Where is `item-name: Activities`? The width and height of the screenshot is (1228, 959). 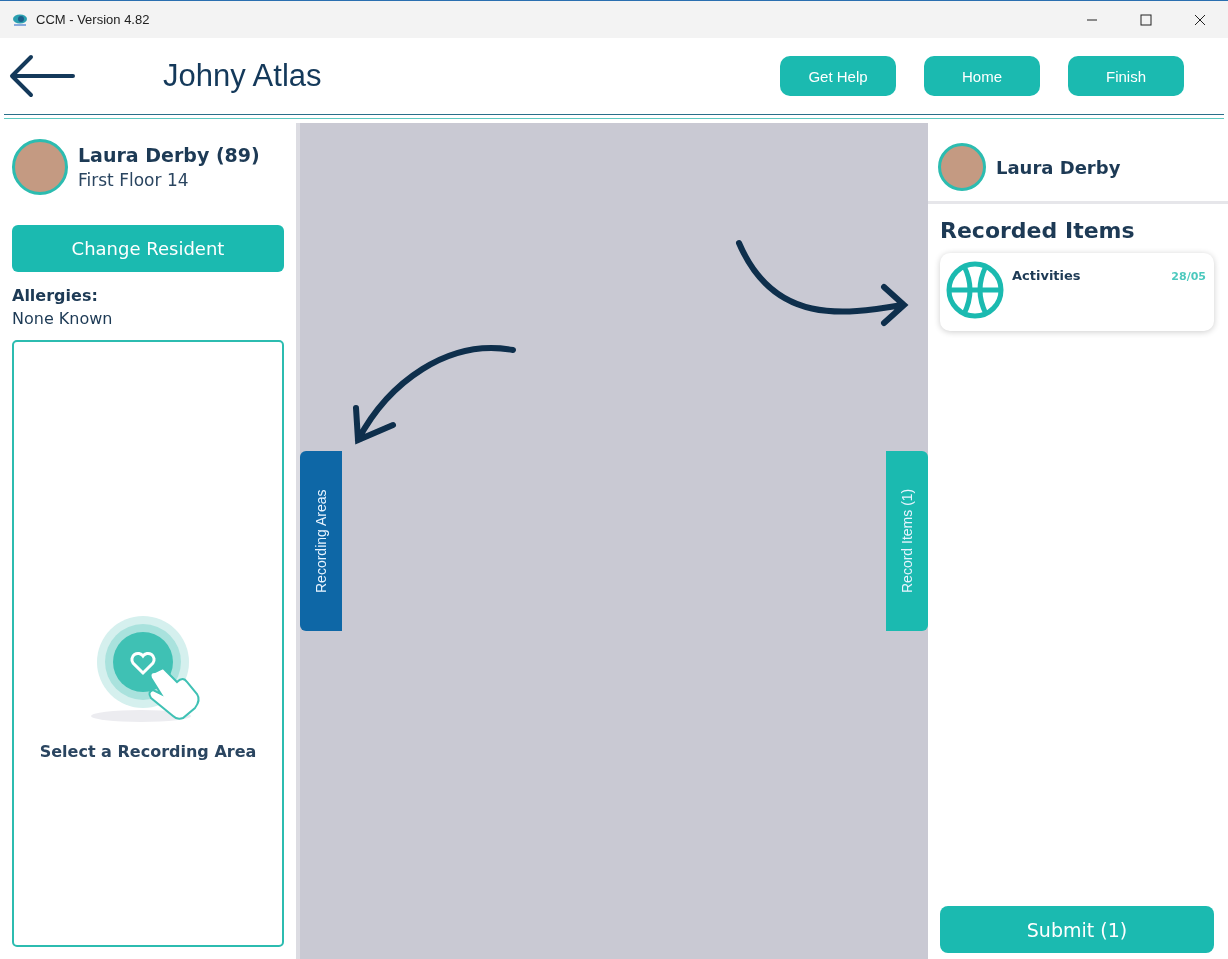 item-name: Activities is located at coordinates (1046, 275).